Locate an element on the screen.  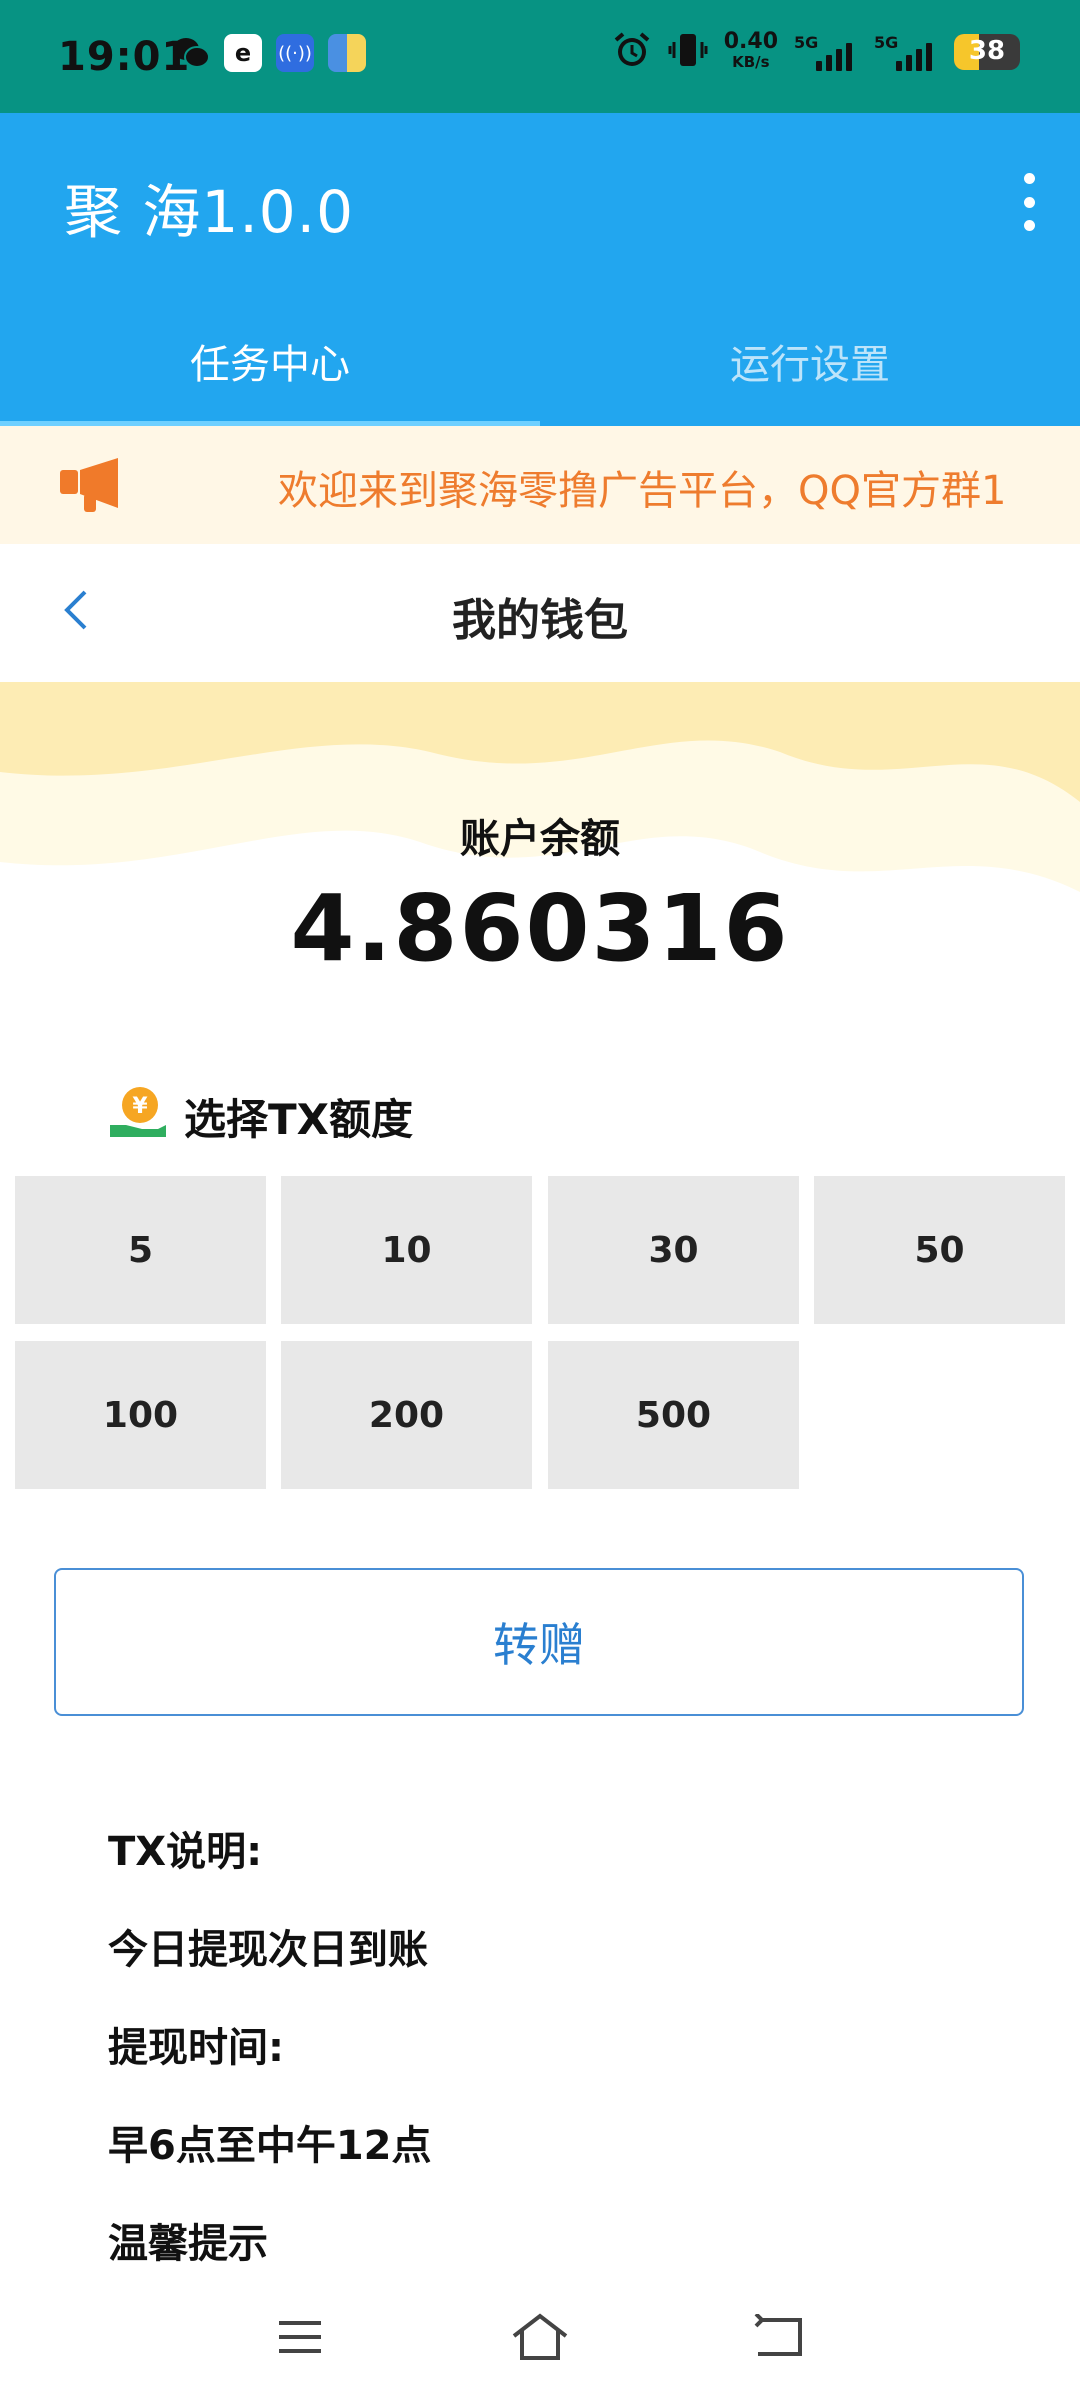
info-line: 早6点至中午12点 is located at coordinates (270, 2146).